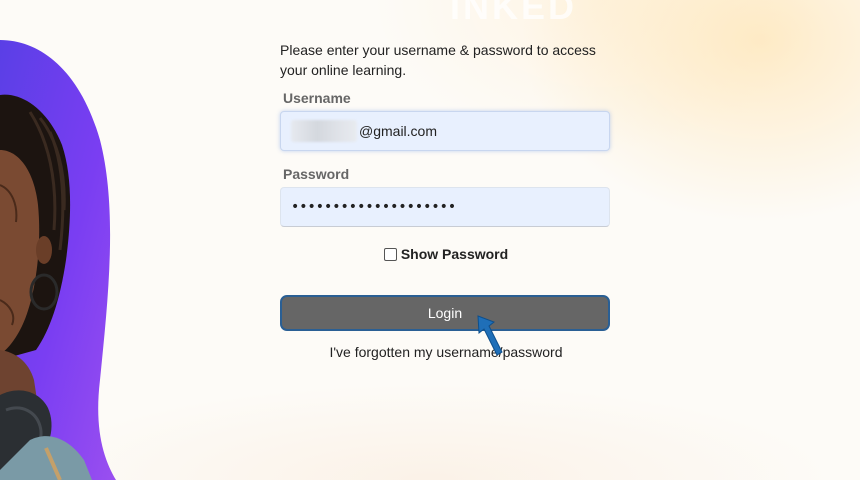 The image size is (860, 480). I want to click on show-password-checkbox, so click(390, 254).